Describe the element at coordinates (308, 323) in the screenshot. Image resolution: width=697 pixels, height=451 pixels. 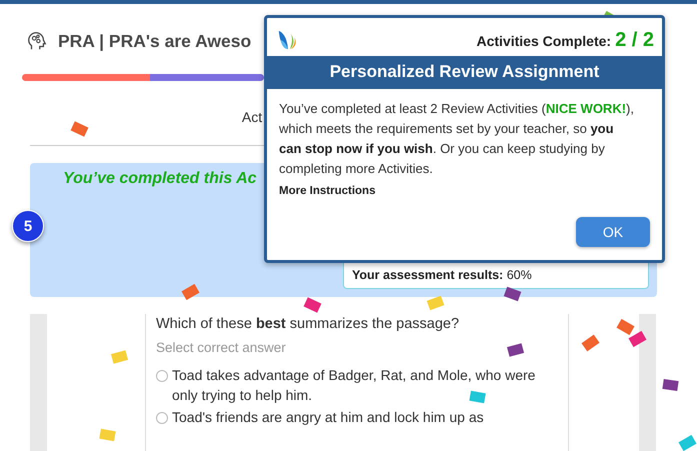
I see `question-text: Which of these best summarizes the passage?` at that location.